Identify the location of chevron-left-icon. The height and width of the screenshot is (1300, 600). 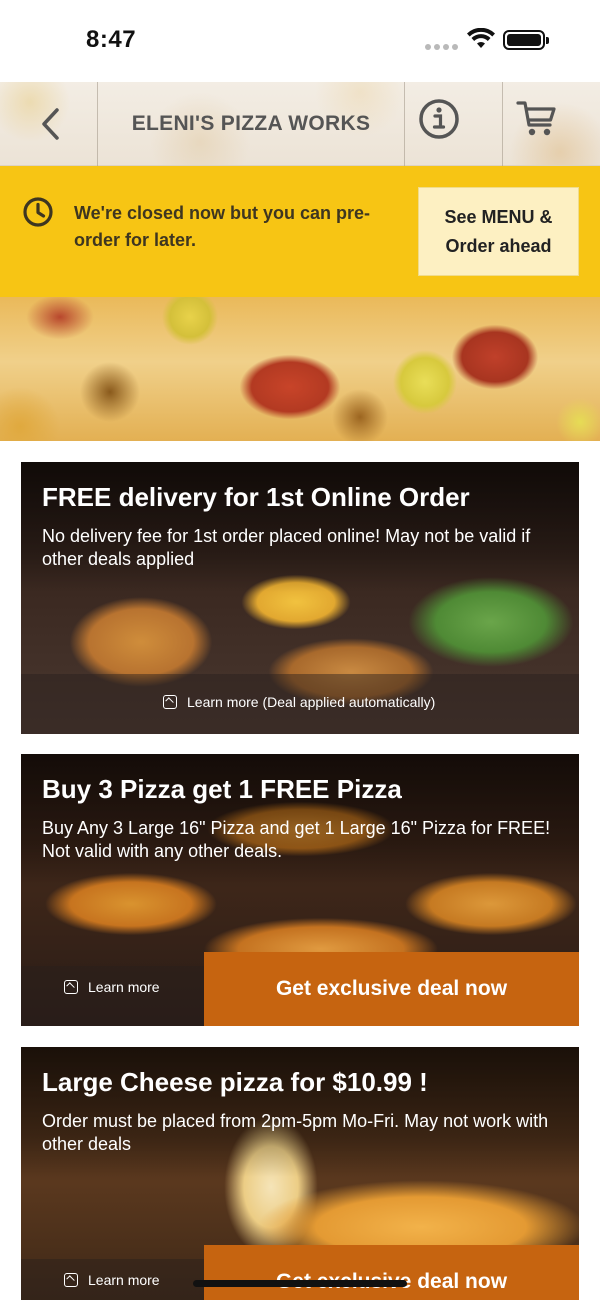
(50, 124).